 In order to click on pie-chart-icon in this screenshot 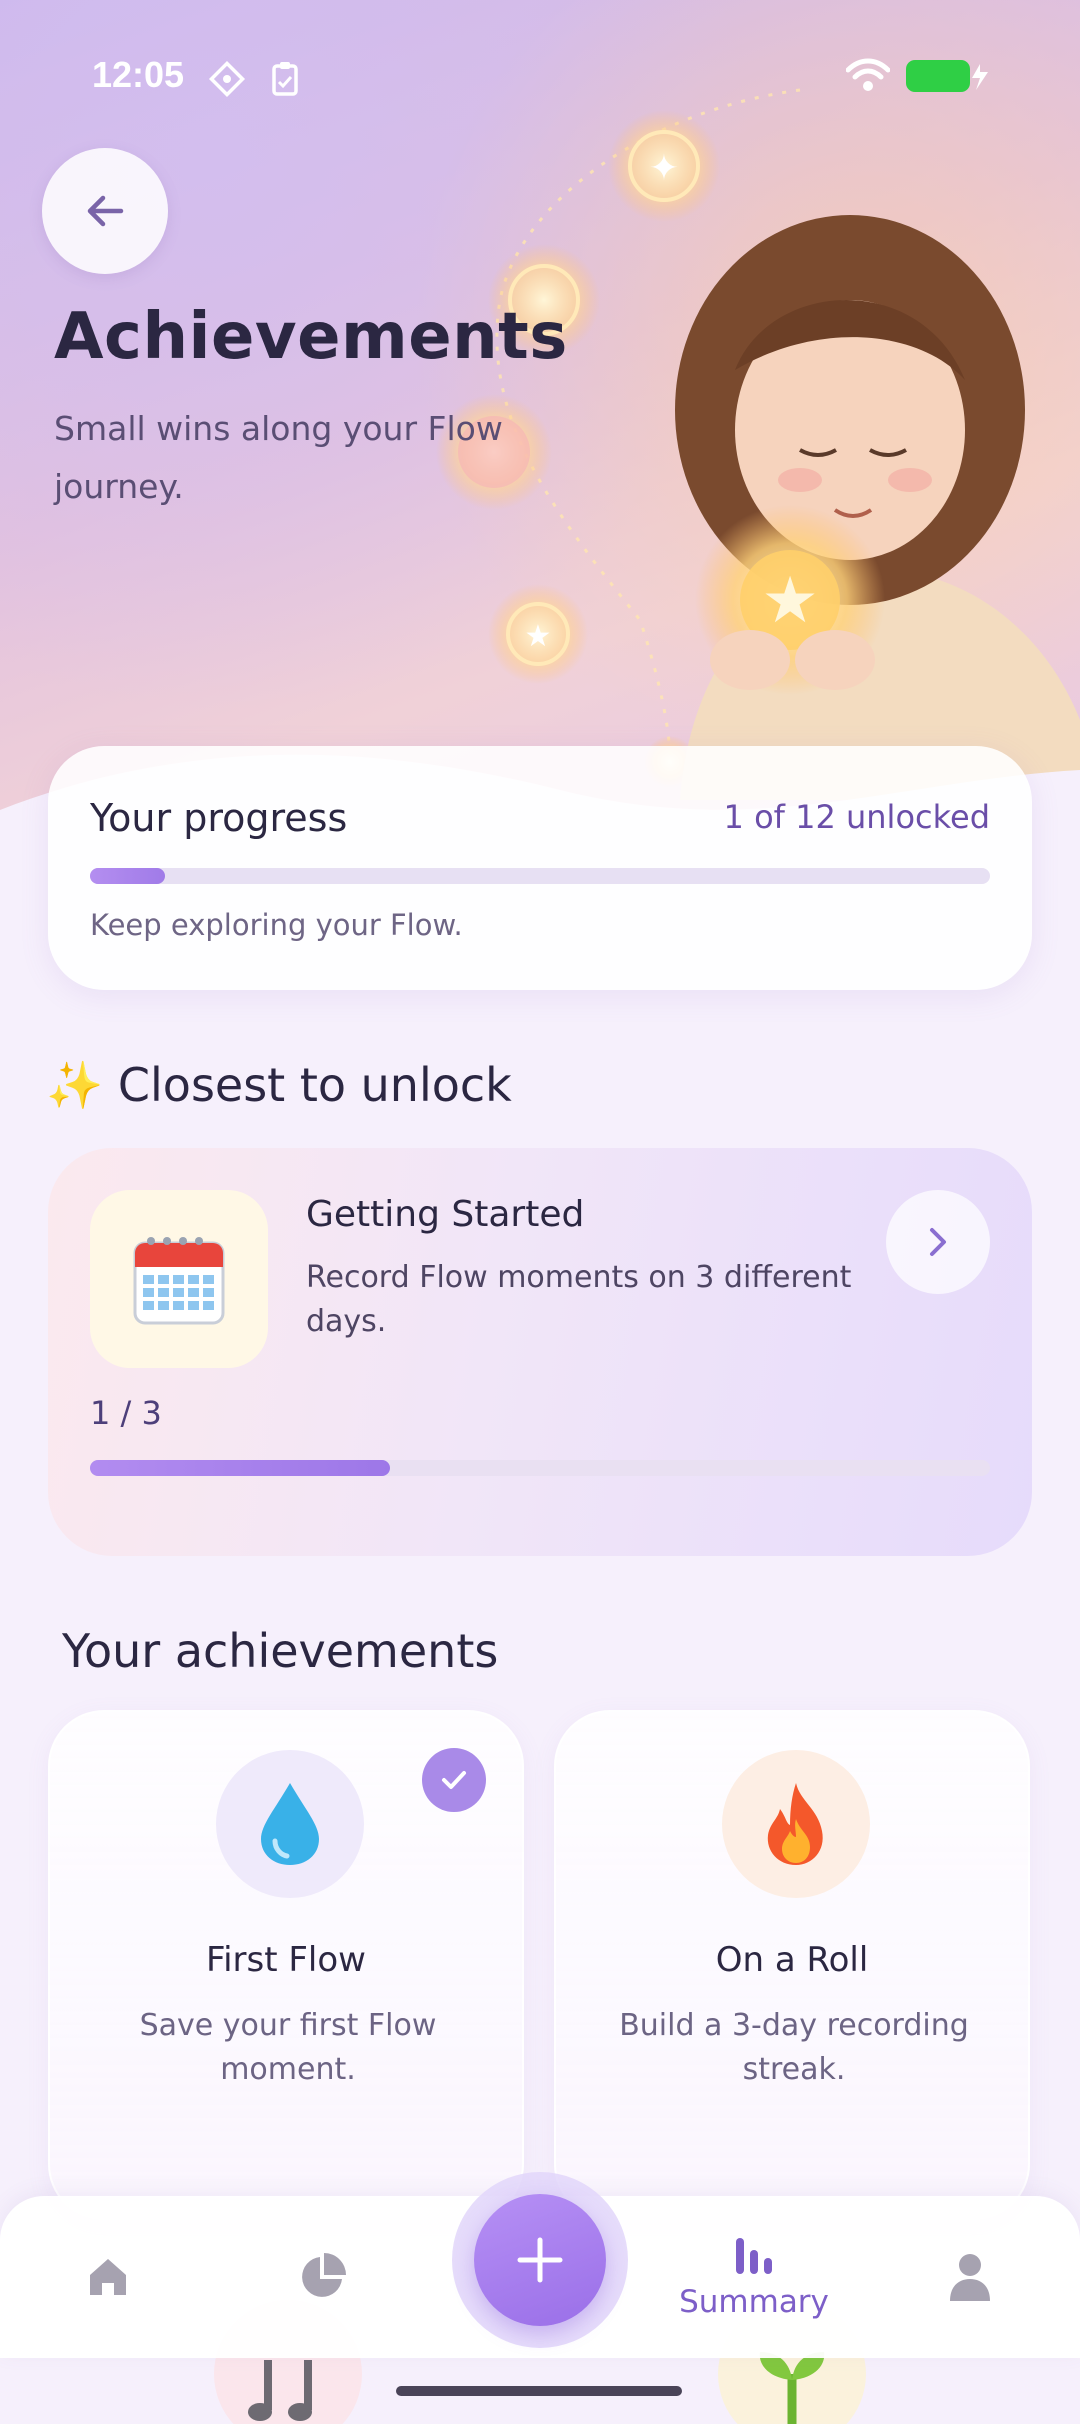, I will do `click(324, 2275)`.